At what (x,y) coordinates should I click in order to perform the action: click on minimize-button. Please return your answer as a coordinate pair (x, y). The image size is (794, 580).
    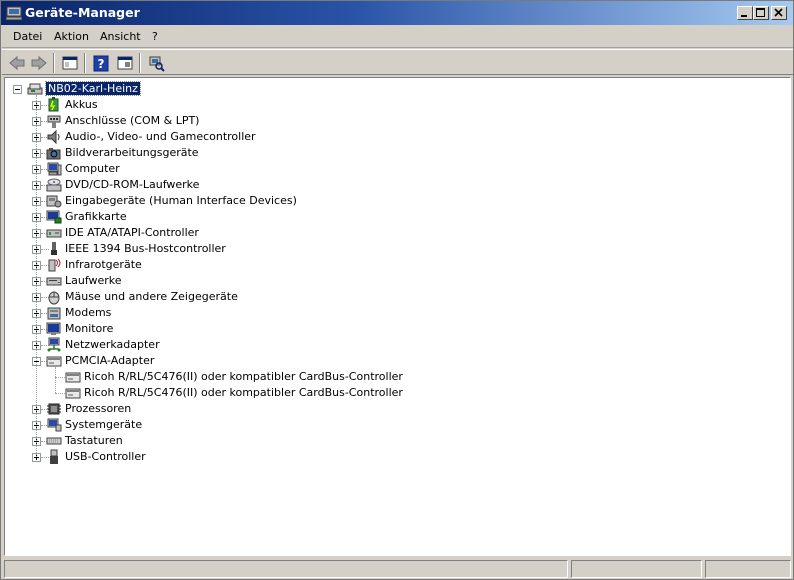
    Looking at the image, I should click on (745, 13).